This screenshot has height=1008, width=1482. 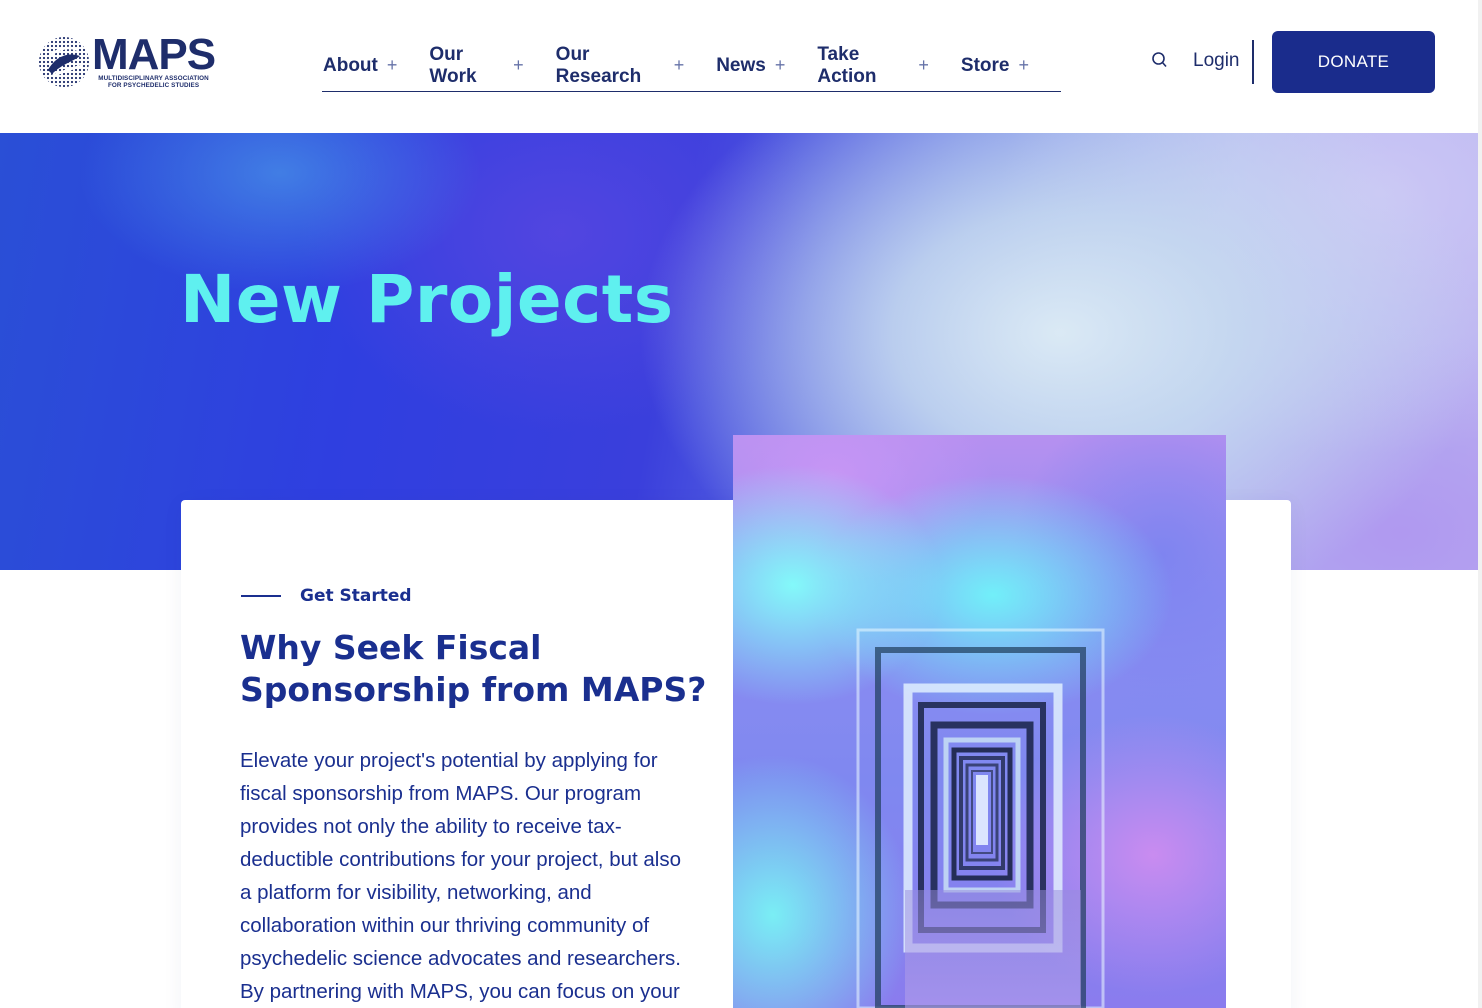 What do you see at coordinates (356, 596) in the screenshot?
I see `section-eyebrow: Get Started` at bounding box center [356, 596].